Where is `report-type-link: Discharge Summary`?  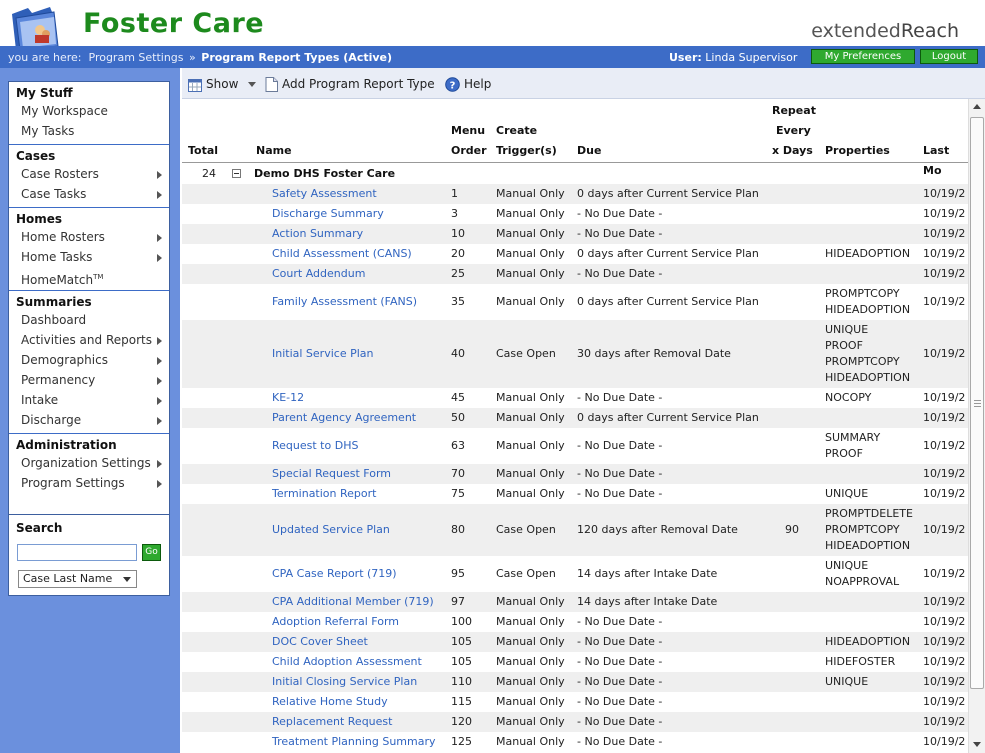
report-type-link: Discharge Summary is located at coordinates (328, 214).